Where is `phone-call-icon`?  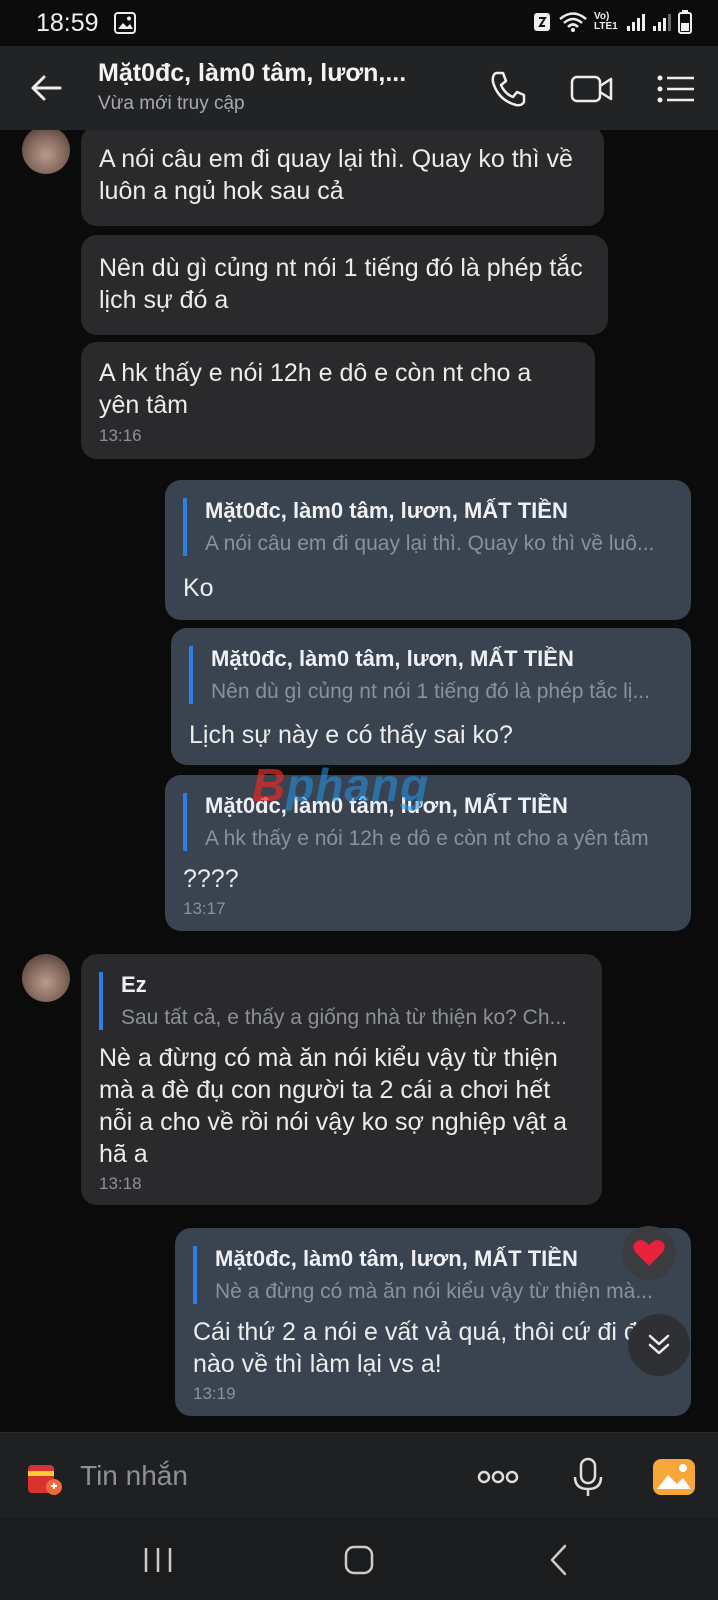 phone-call-icon is located at coordinates (508, 89).